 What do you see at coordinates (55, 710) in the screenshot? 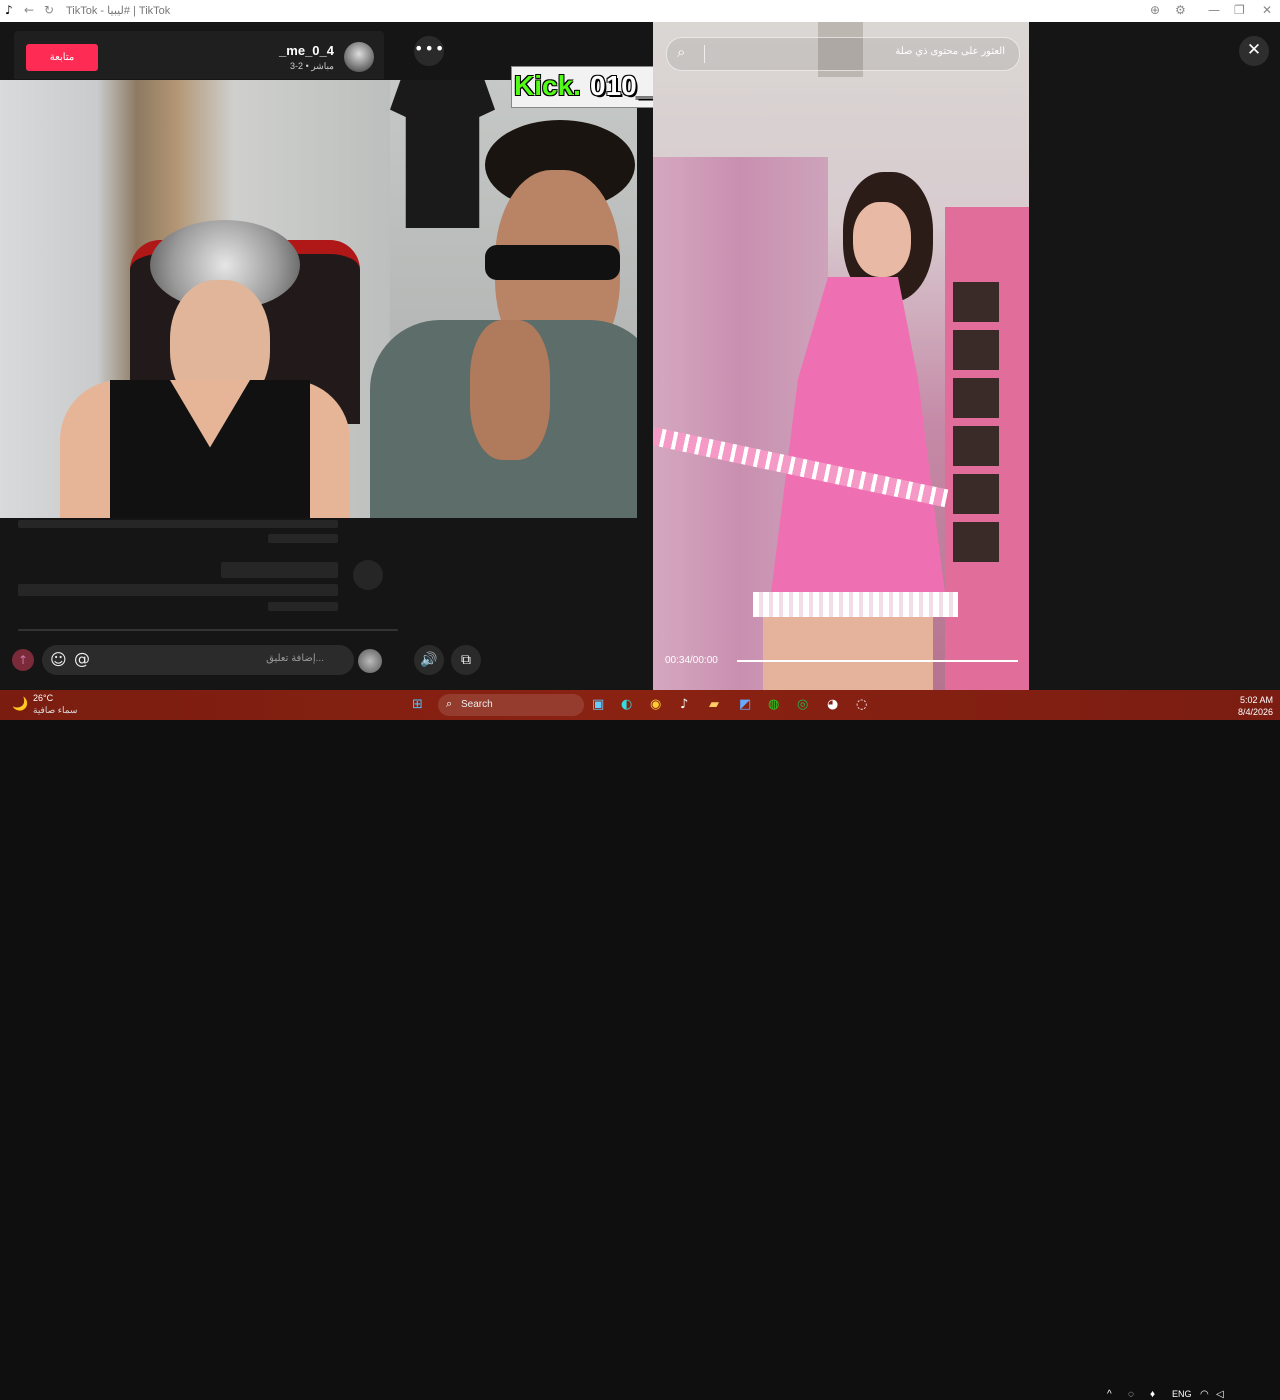
I see `weather-desc: سماء صافية` at bounding box center [55, 710].